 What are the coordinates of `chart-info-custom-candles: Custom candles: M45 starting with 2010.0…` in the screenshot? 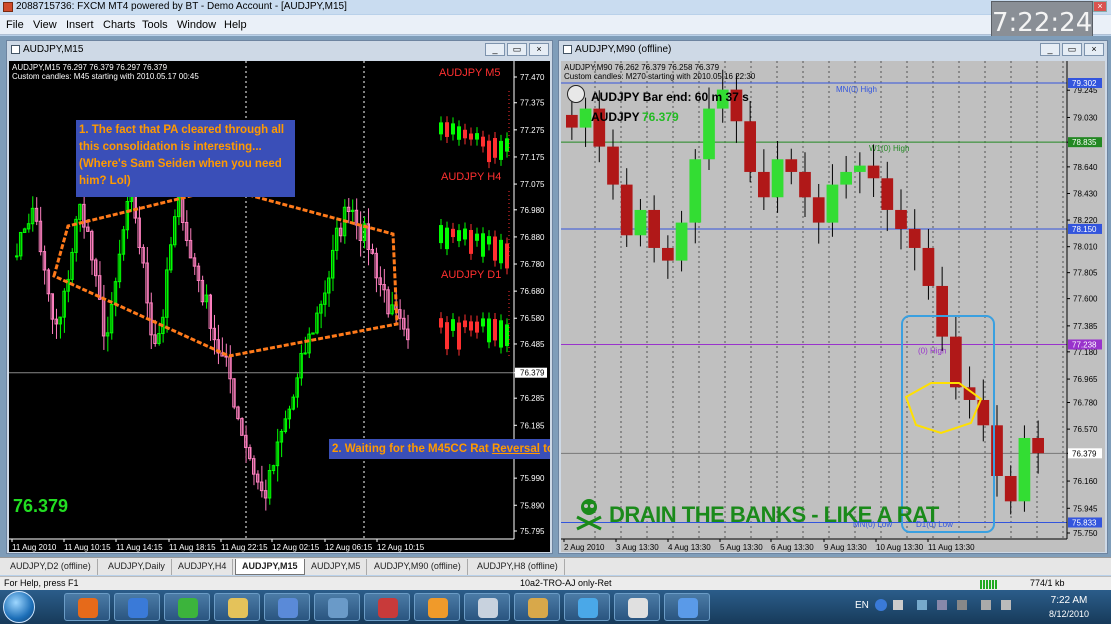 It's located at (105, 76).